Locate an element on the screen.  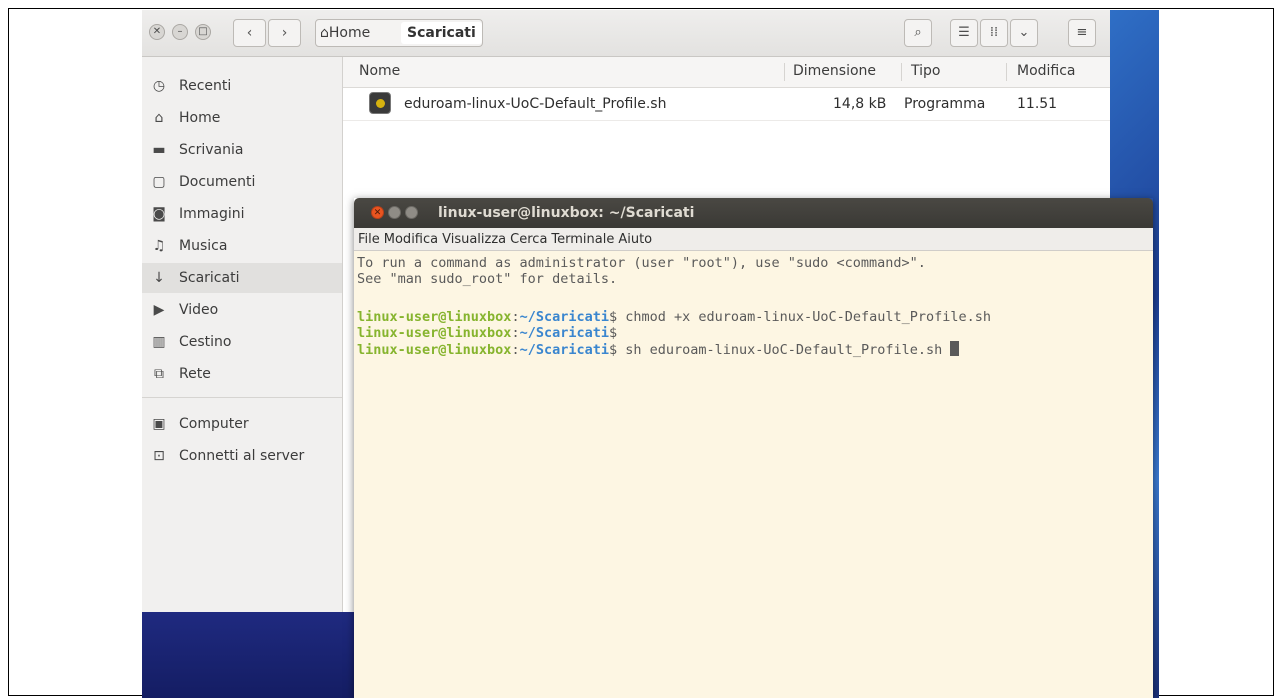
terminal-info-line: See "man sudo_root" for details. is located at coordinates (487, 279).